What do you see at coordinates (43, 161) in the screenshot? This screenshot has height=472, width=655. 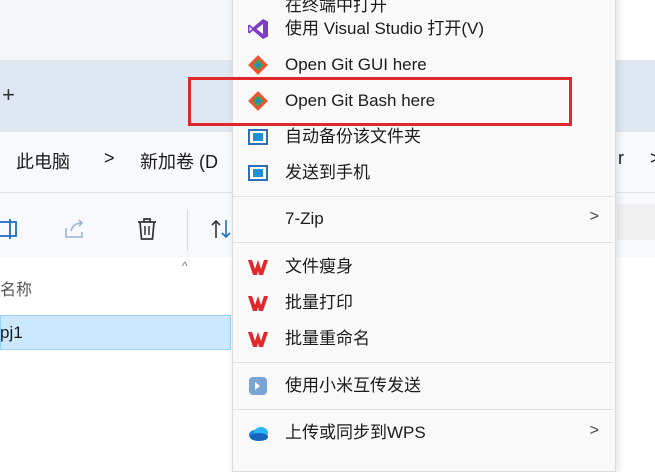 I see `breadcrumb-this-pc: 此电脑` at bounding box center [43, 161].